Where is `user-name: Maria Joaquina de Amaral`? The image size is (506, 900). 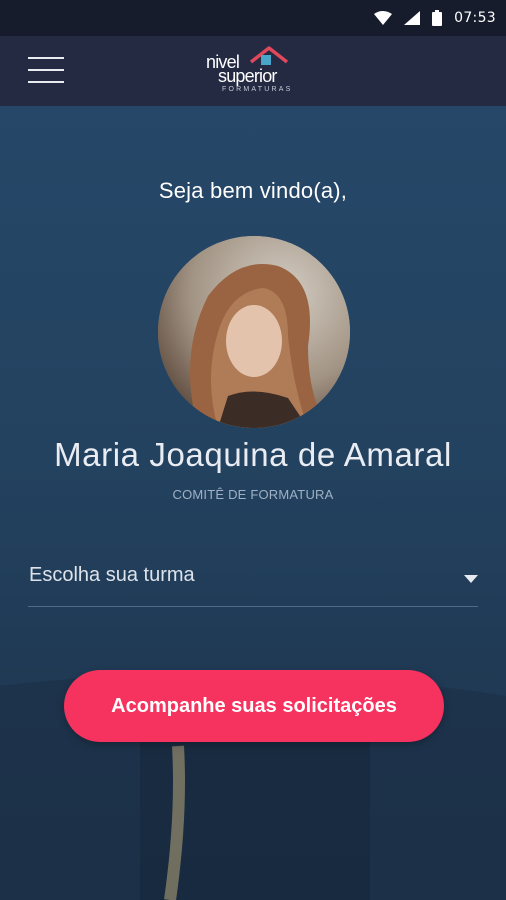
user-name: Maria Joaquina de Amaral is located at coordinates (253, 454).